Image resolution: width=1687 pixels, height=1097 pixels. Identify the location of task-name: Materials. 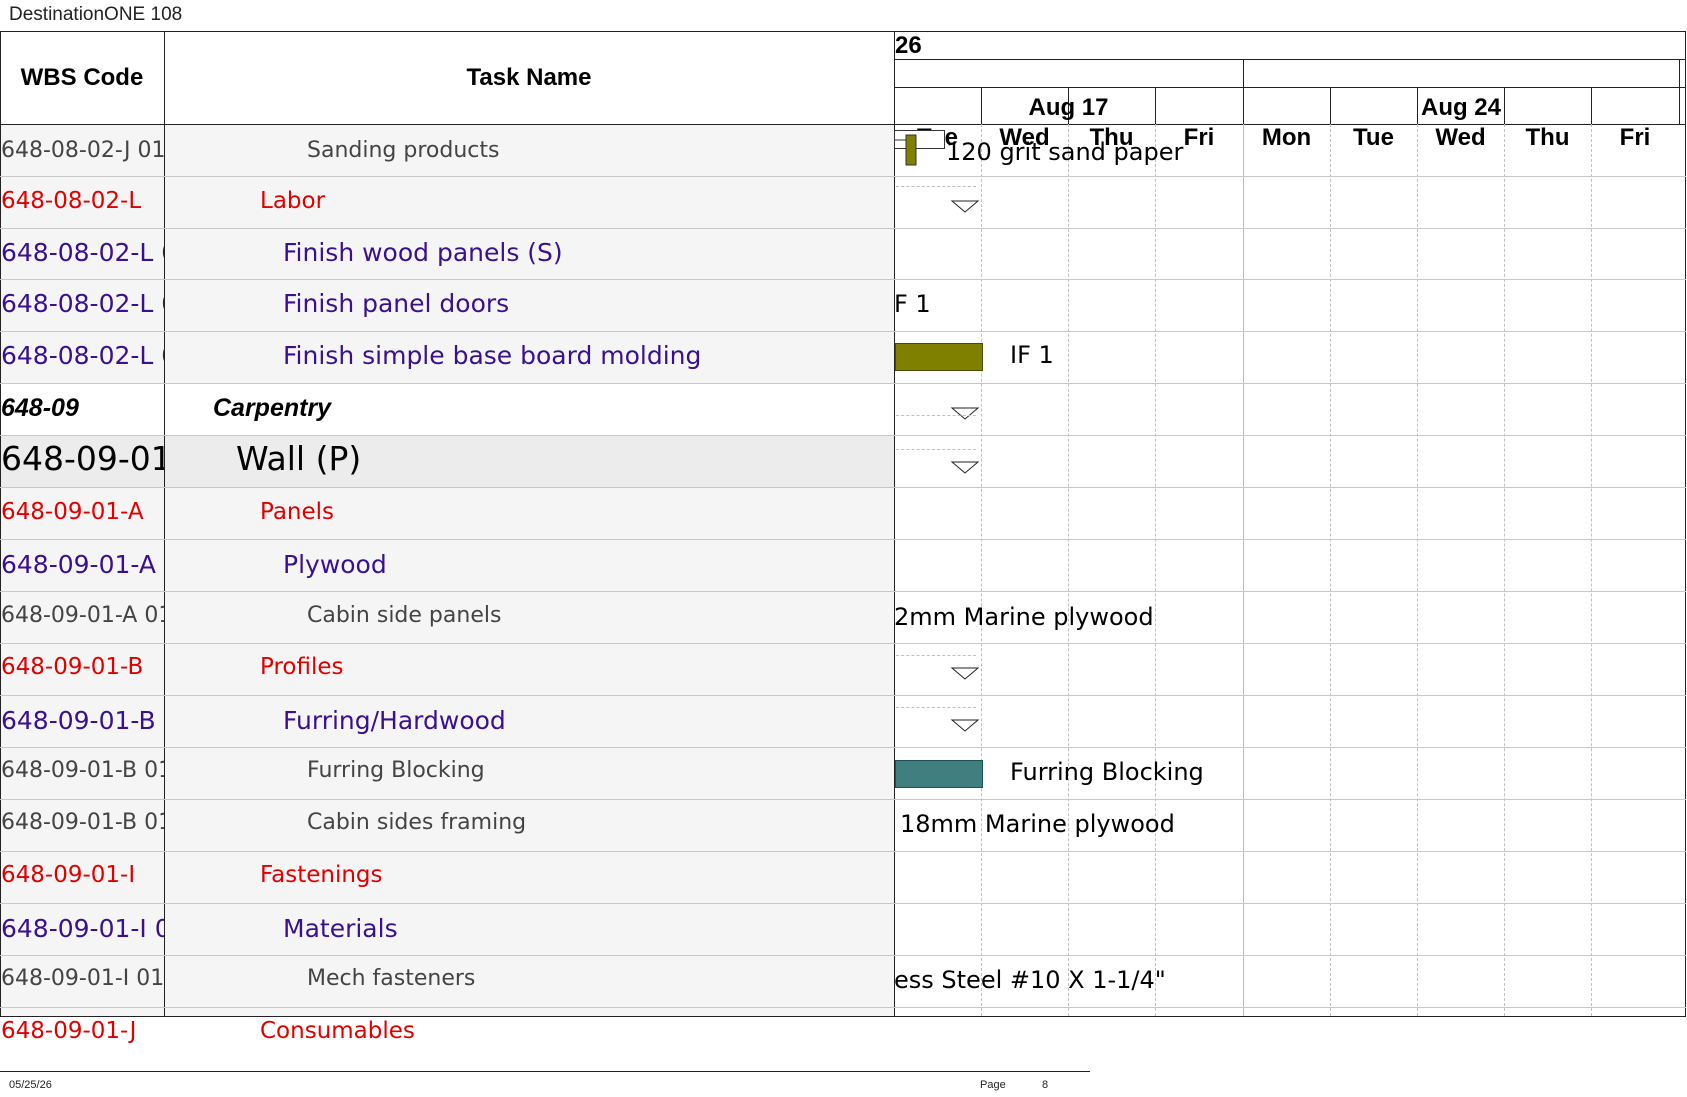
(340, 928).